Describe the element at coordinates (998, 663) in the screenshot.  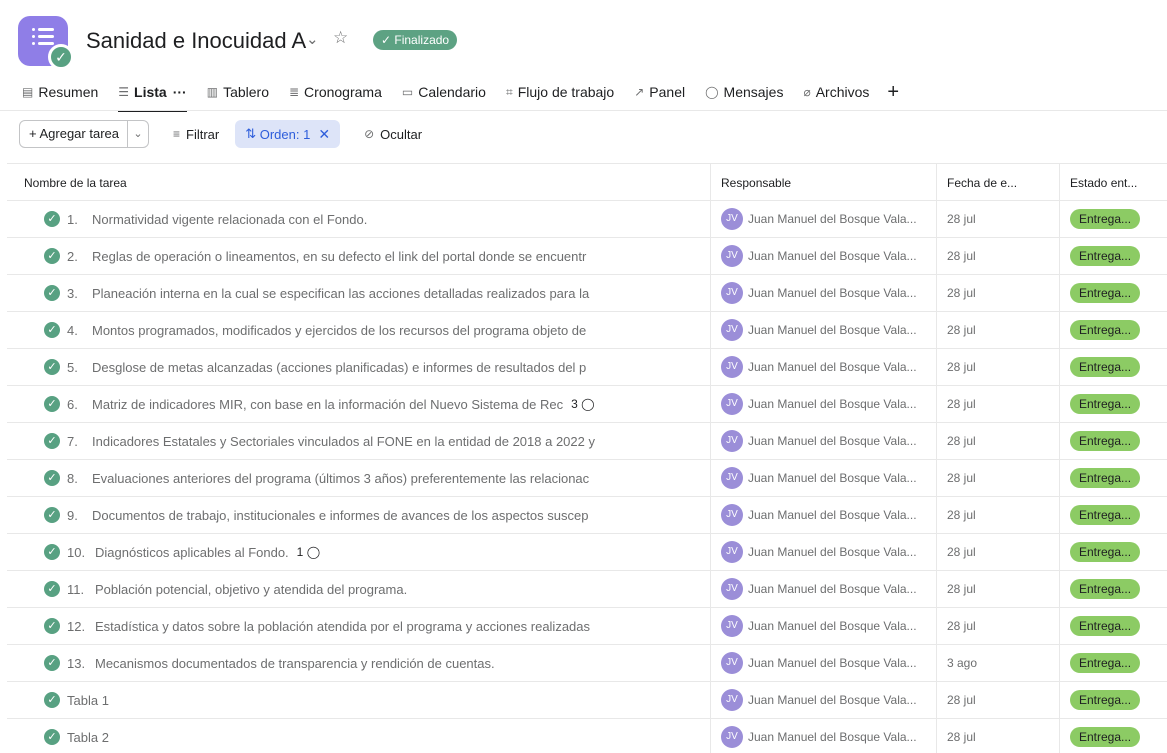
I see `due-date-cell: 3 ago` at that location.